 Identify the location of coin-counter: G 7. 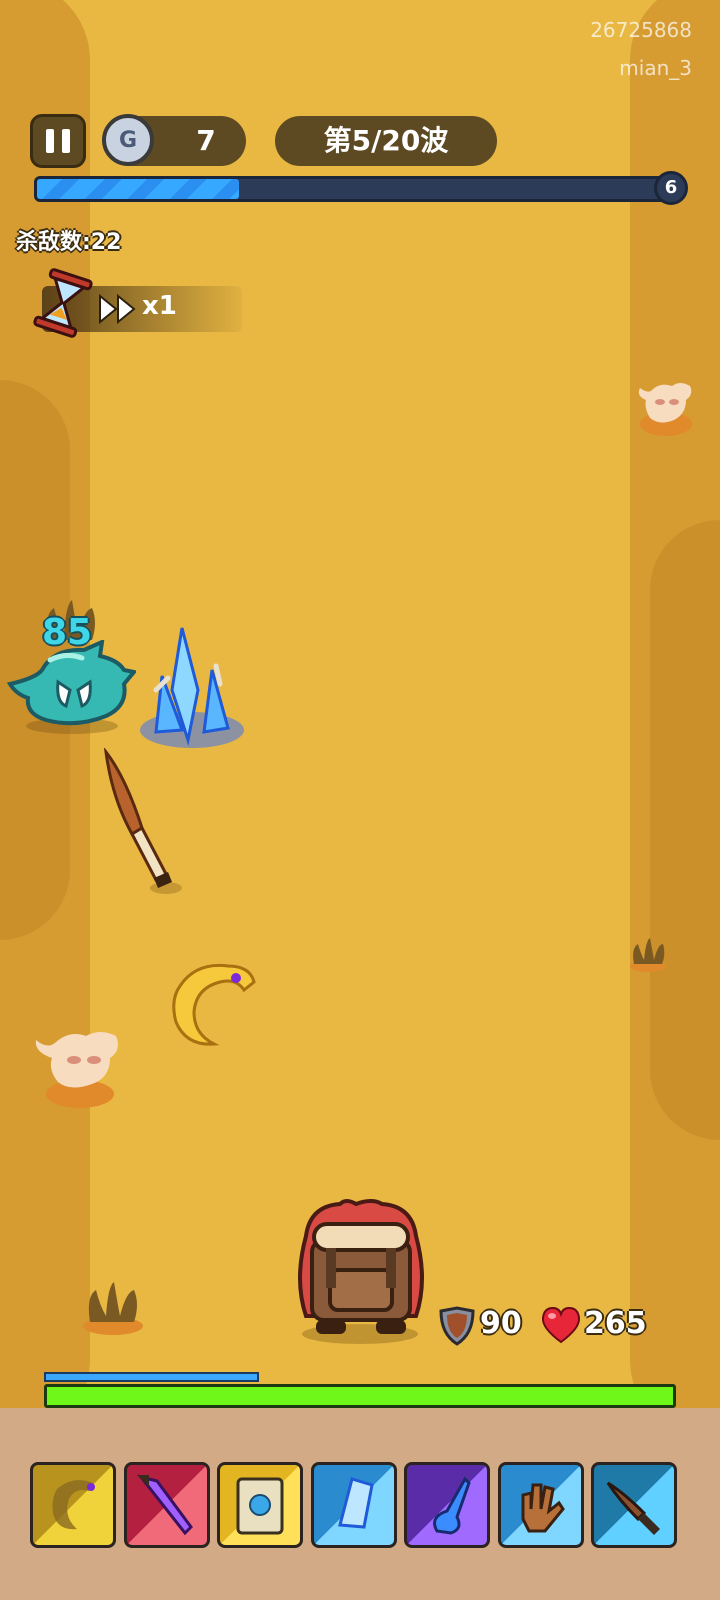
(174, 140).